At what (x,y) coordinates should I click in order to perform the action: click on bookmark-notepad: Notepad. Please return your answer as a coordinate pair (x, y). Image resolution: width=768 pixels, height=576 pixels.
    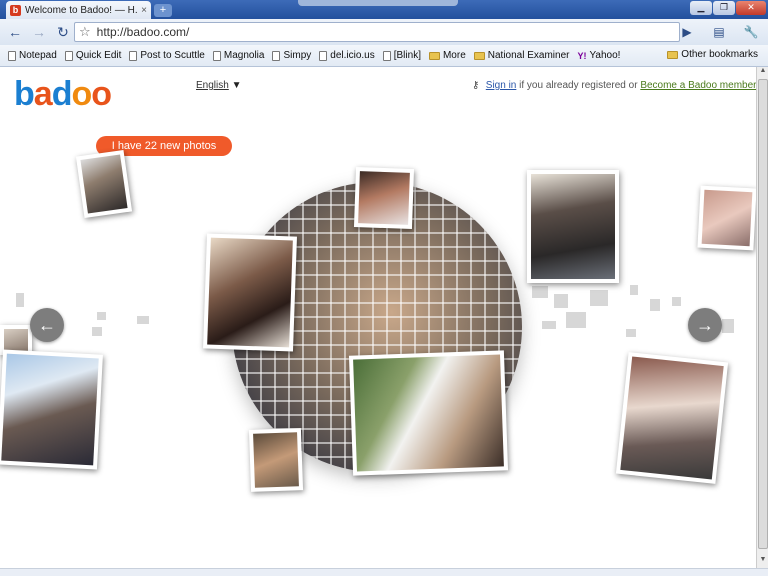
    Looking at the image, I should click on (32, 55).